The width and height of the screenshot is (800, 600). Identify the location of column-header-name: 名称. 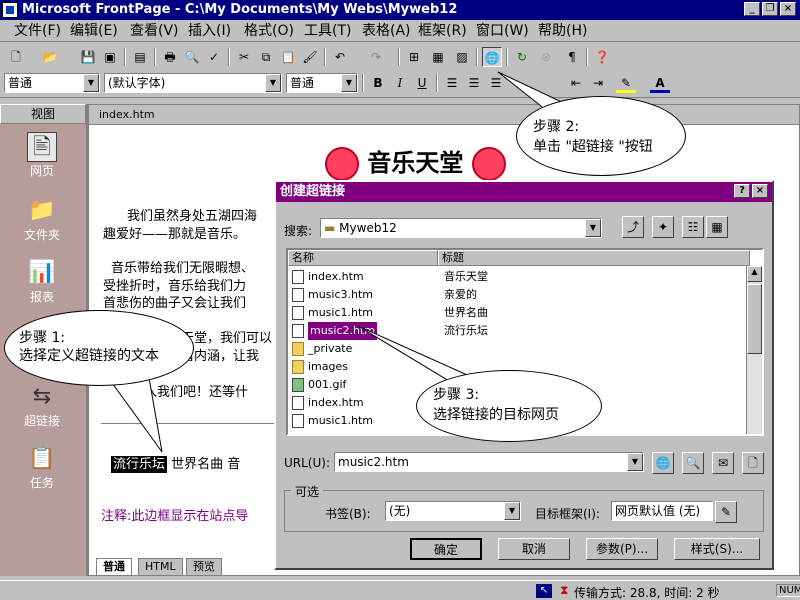
(363, 258).